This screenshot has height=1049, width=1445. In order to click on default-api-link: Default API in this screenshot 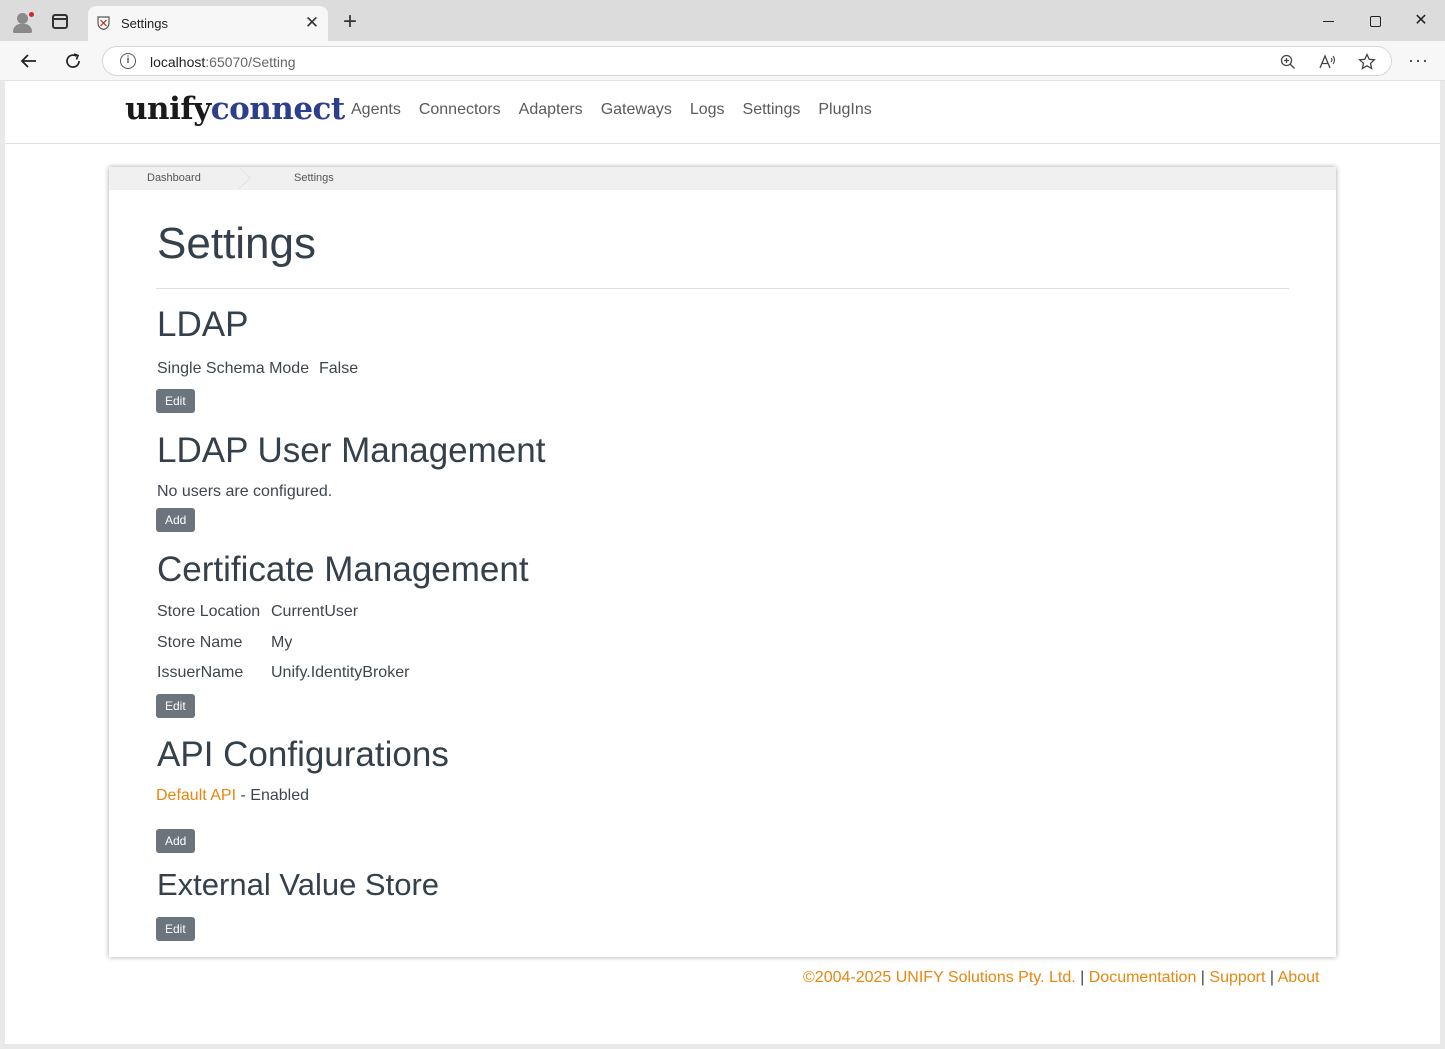, I will do `click(196, 795)`.